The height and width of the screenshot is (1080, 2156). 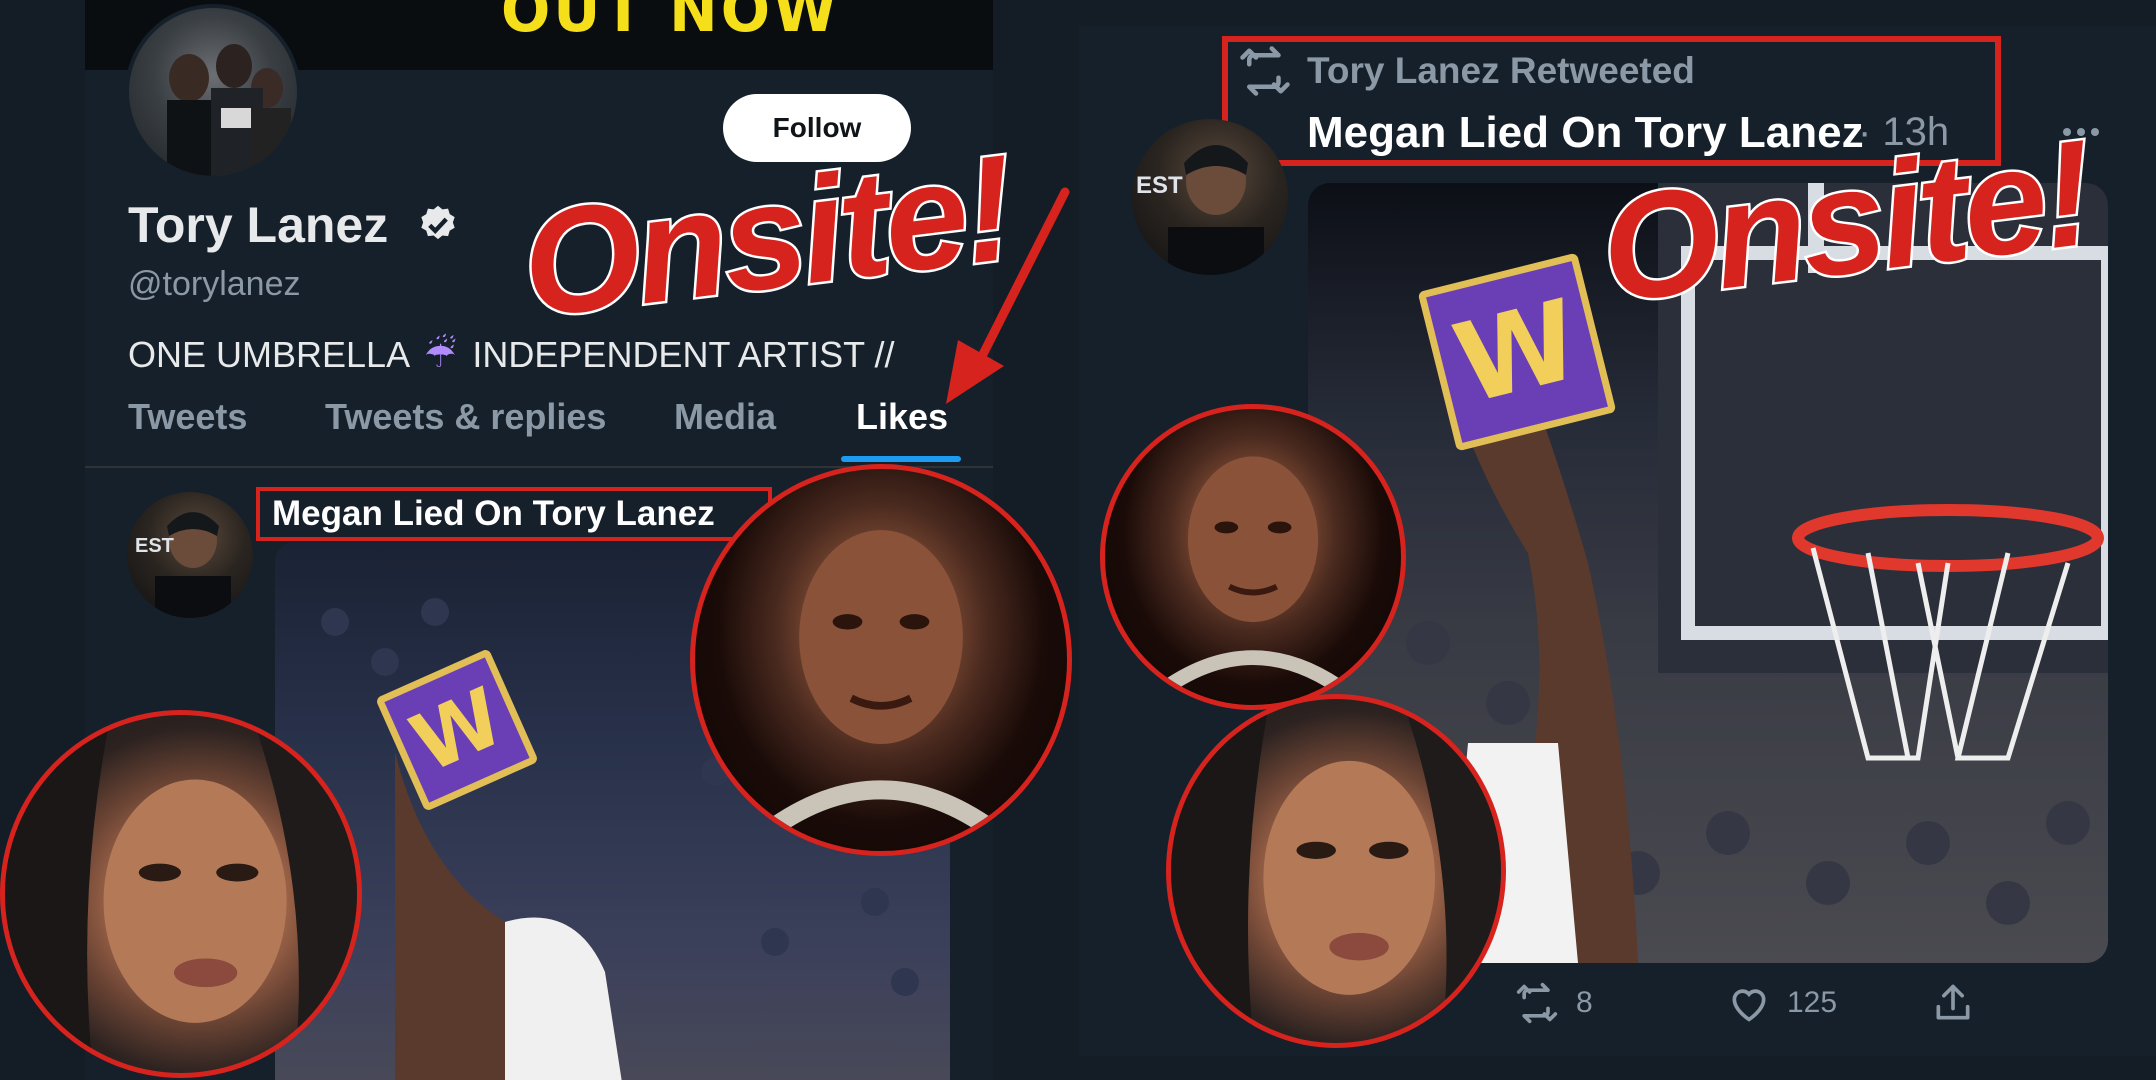 I want to click on share-button, so click(x=1953, y=1005).